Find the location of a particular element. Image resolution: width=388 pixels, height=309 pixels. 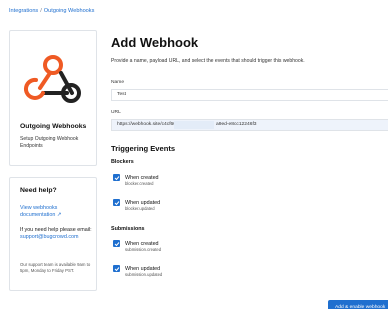

blocker-created-checkbox is located at coordinates (116, 177).